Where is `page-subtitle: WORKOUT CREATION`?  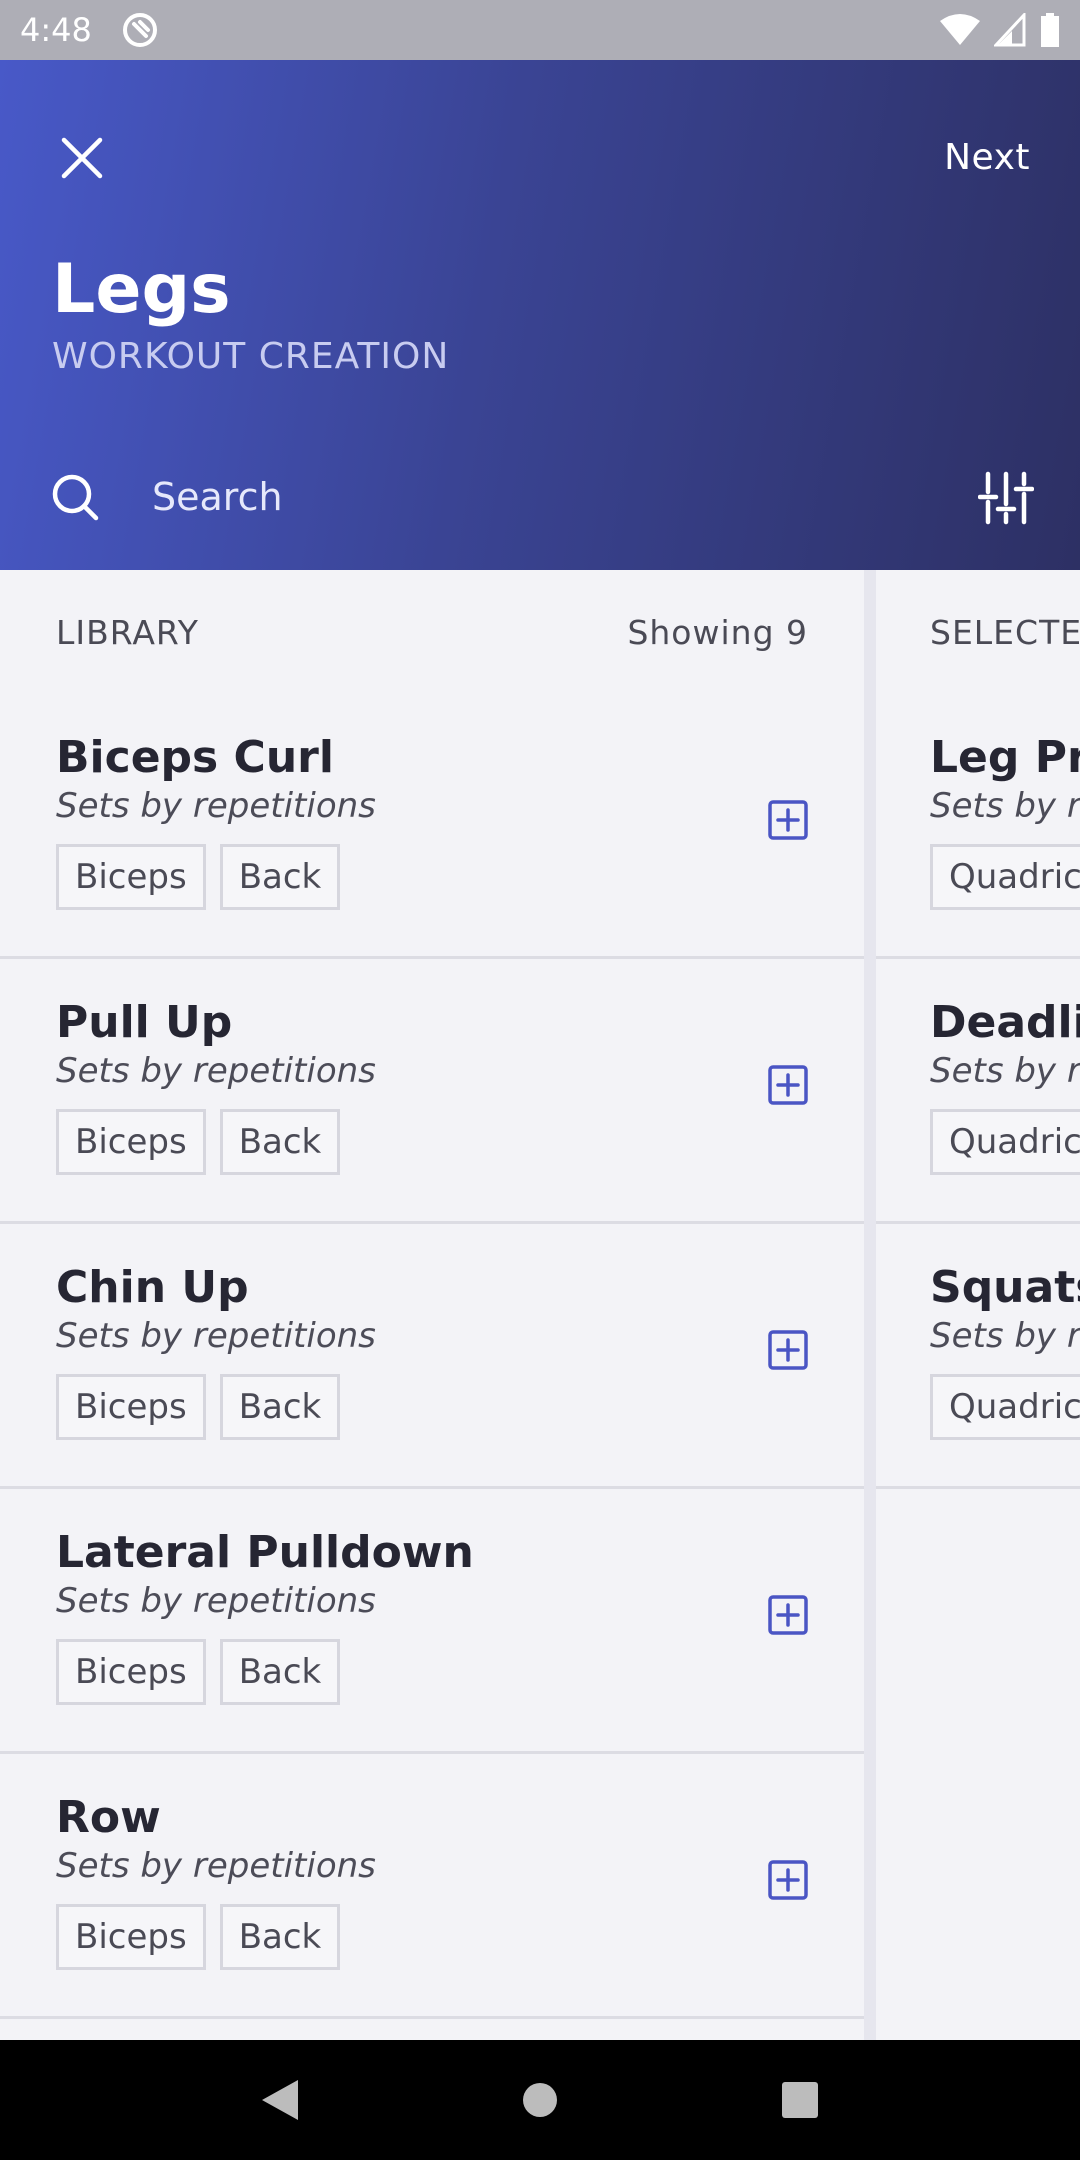
page-subtitle: WORKOUT CREATION is located at coordinates (251, 356).